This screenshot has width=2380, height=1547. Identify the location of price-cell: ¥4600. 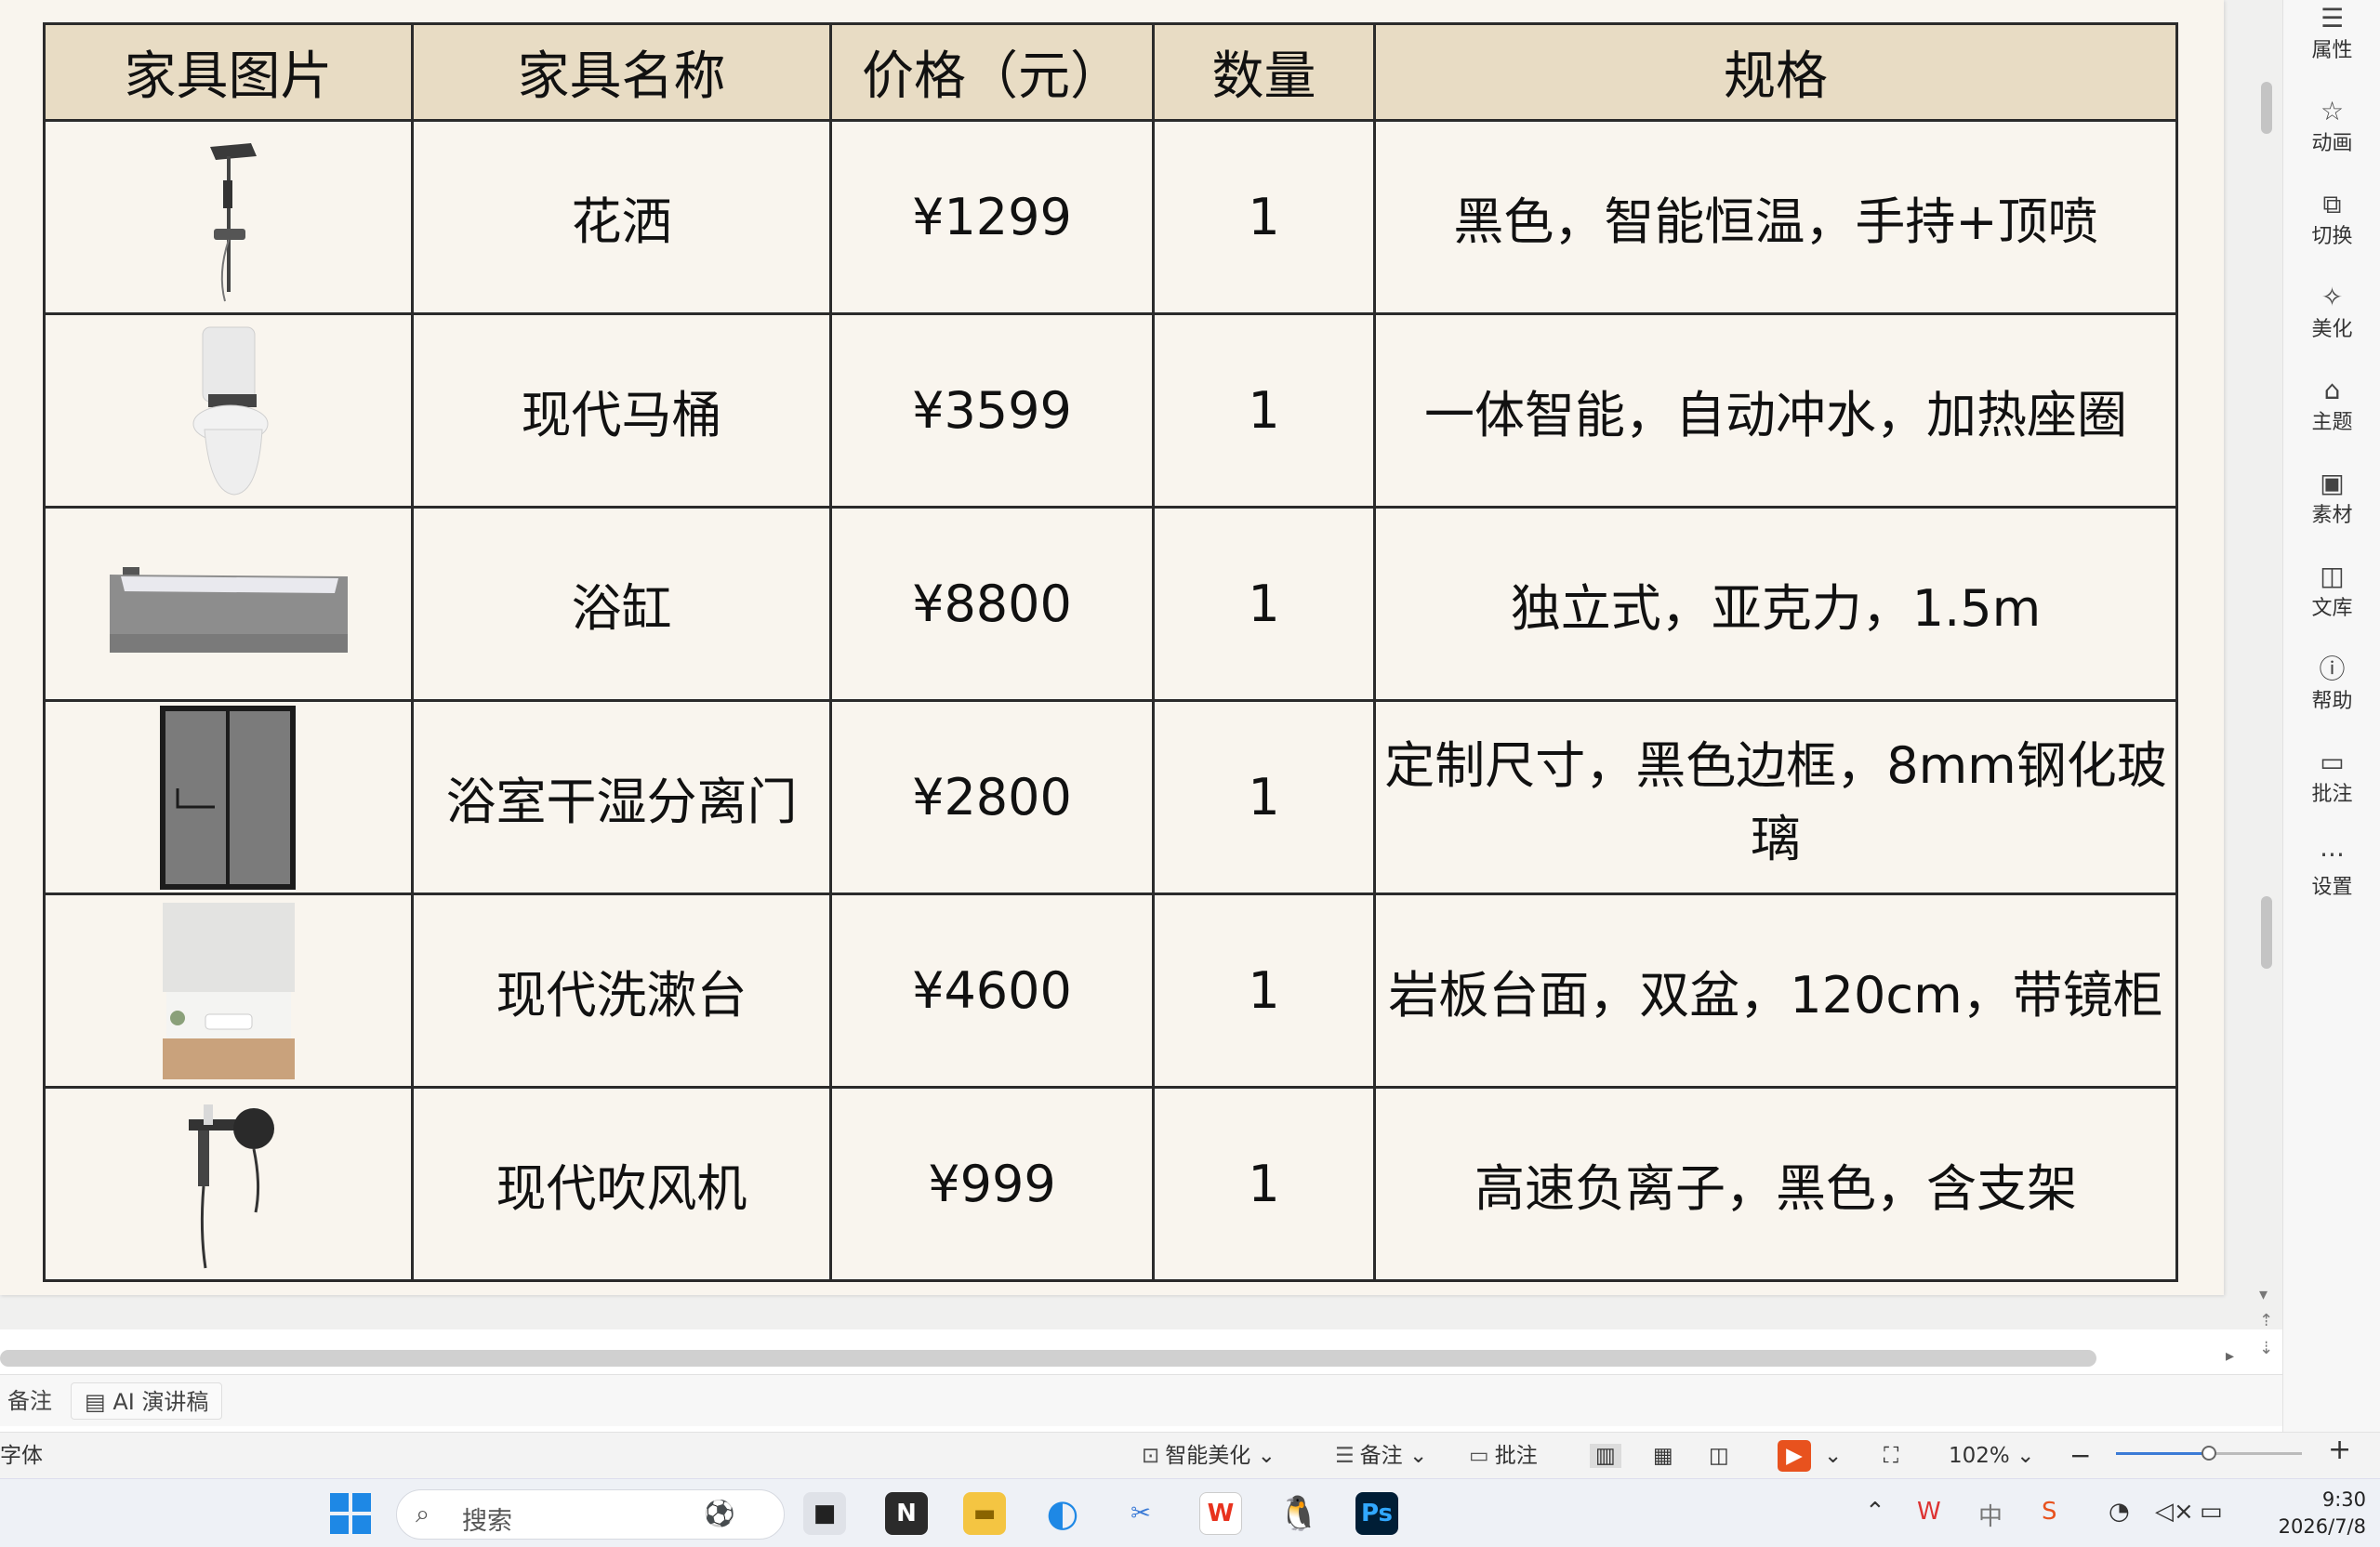
(992, 990).